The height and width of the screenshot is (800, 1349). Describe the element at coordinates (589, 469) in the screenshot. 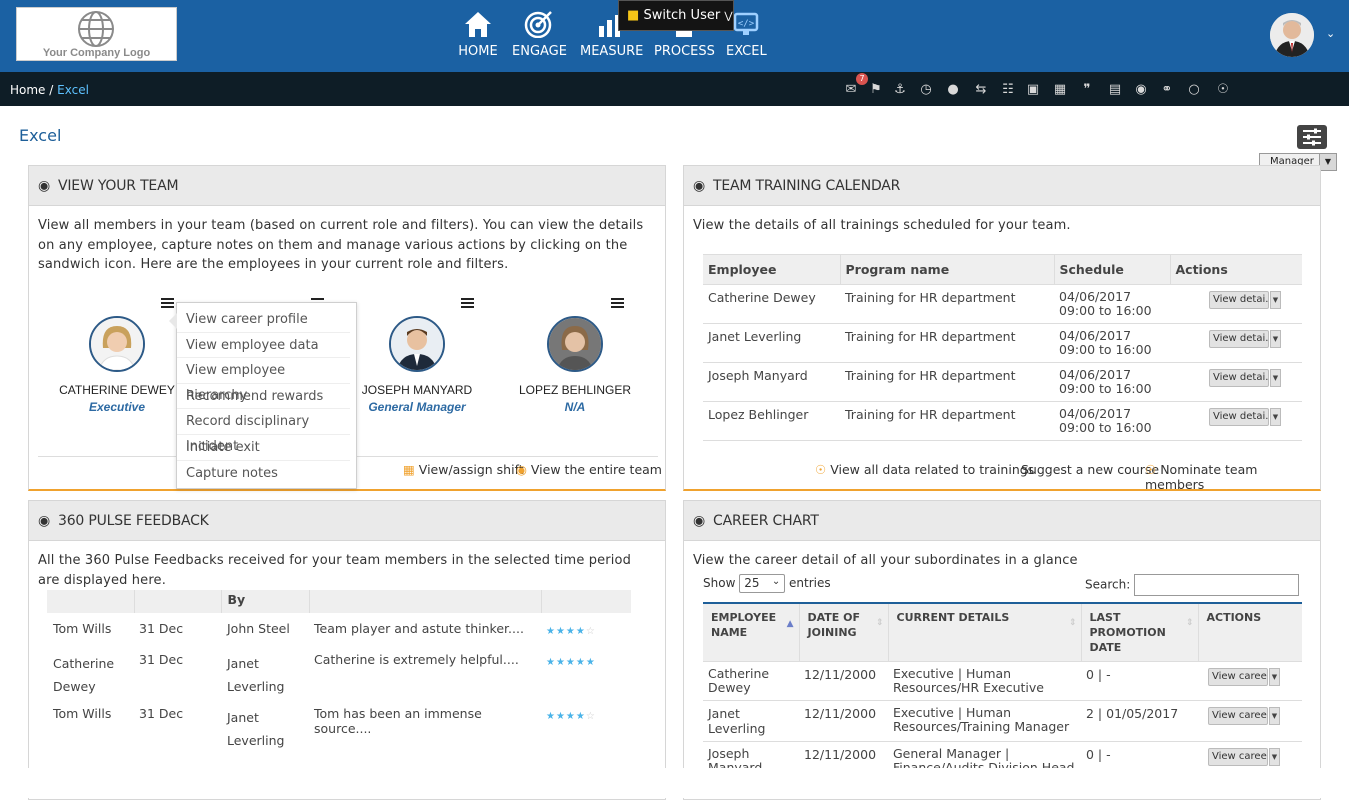

I see `view-entire-team-link: ◉ View the entire team` at that location.